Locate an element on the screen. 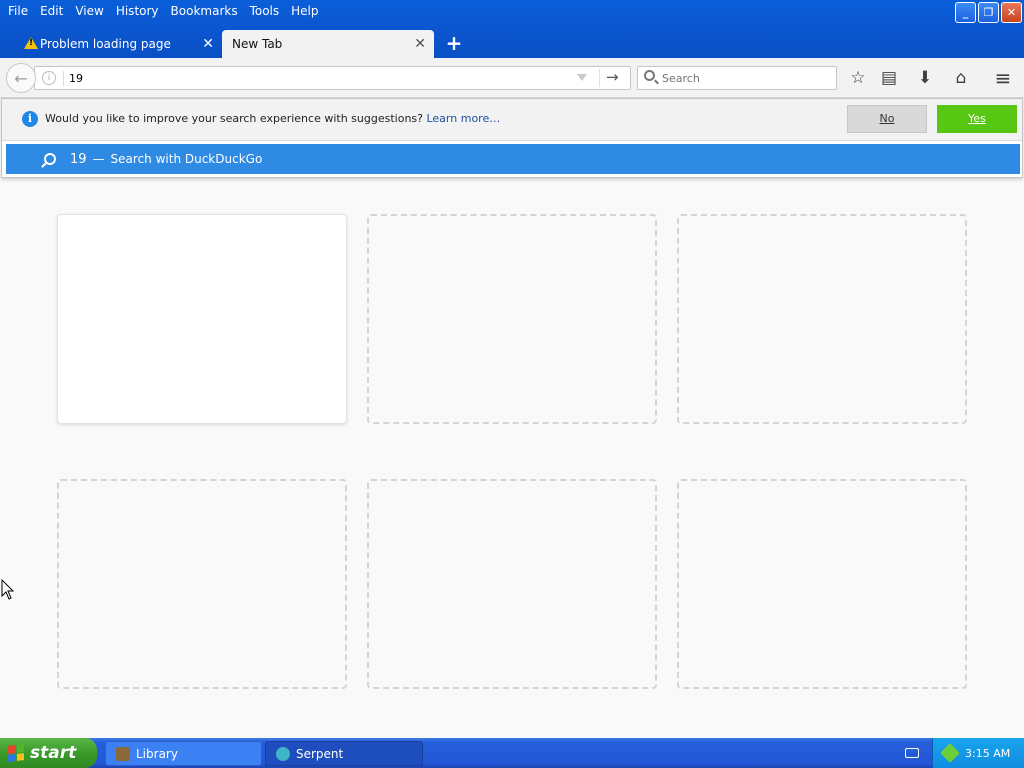 This screenshot has height=768, width=1024. decline-button: No is located at coordinates (887, 119).